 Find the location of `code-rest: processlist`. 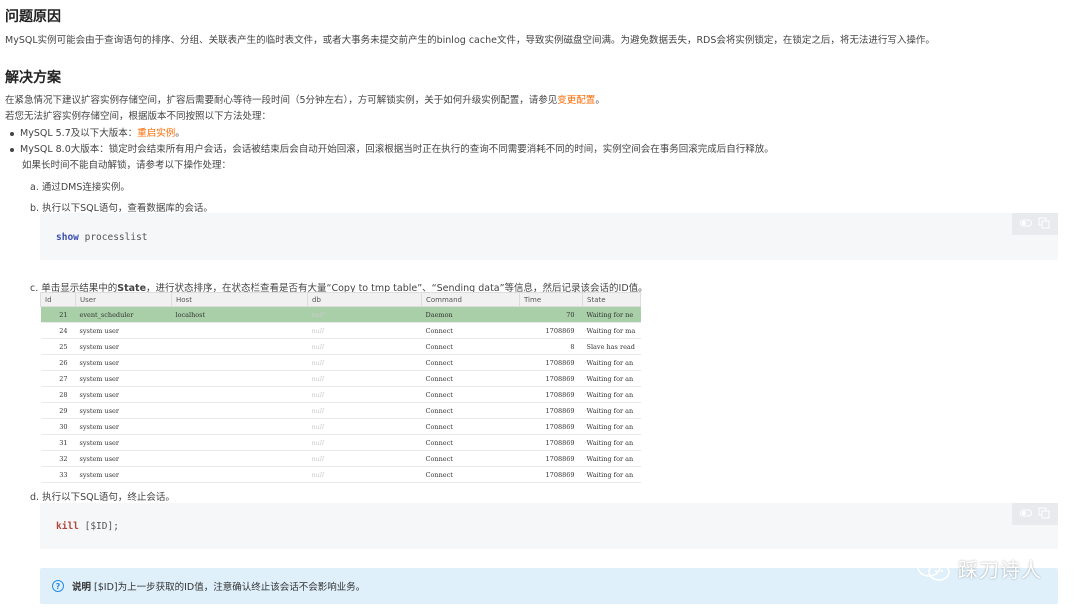

code-rest: processlist is located at coordinates (113, 237).